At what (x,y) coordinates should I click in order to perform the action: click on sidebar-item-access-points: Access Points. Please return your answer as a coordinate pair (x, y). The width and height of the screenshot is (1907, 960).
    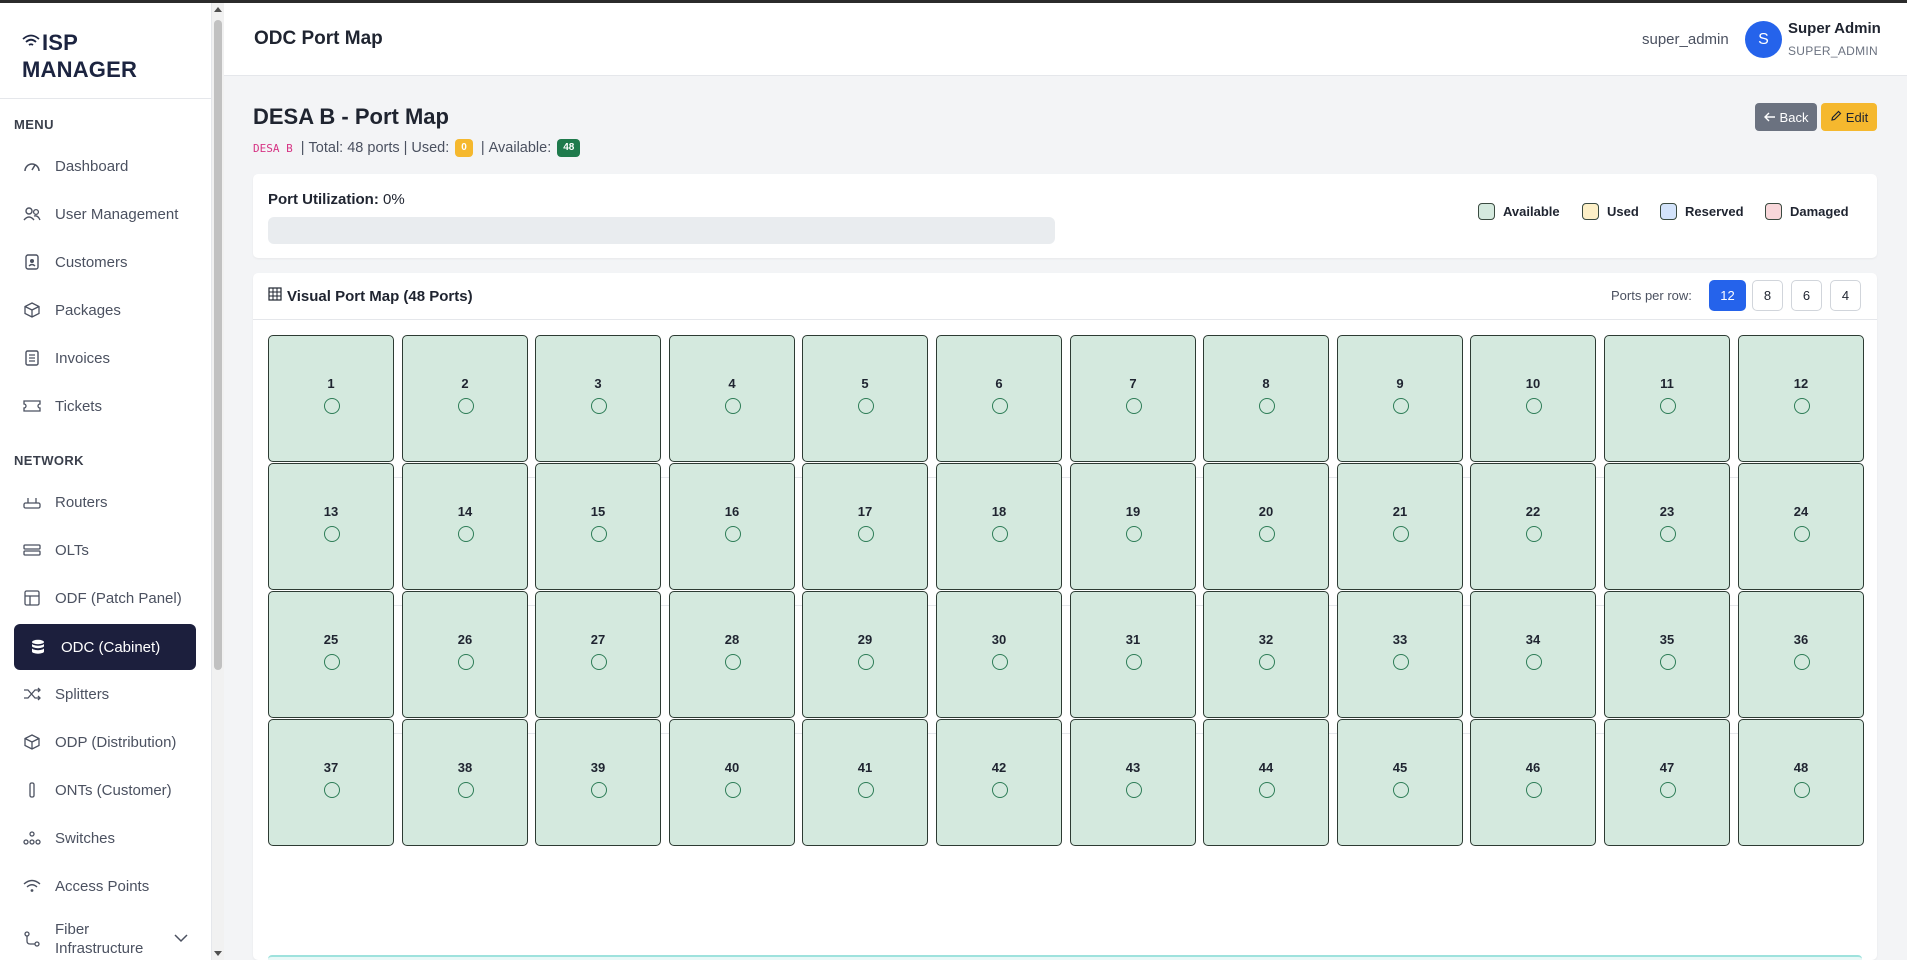
    Looking at the image, I should click on (105, 886).